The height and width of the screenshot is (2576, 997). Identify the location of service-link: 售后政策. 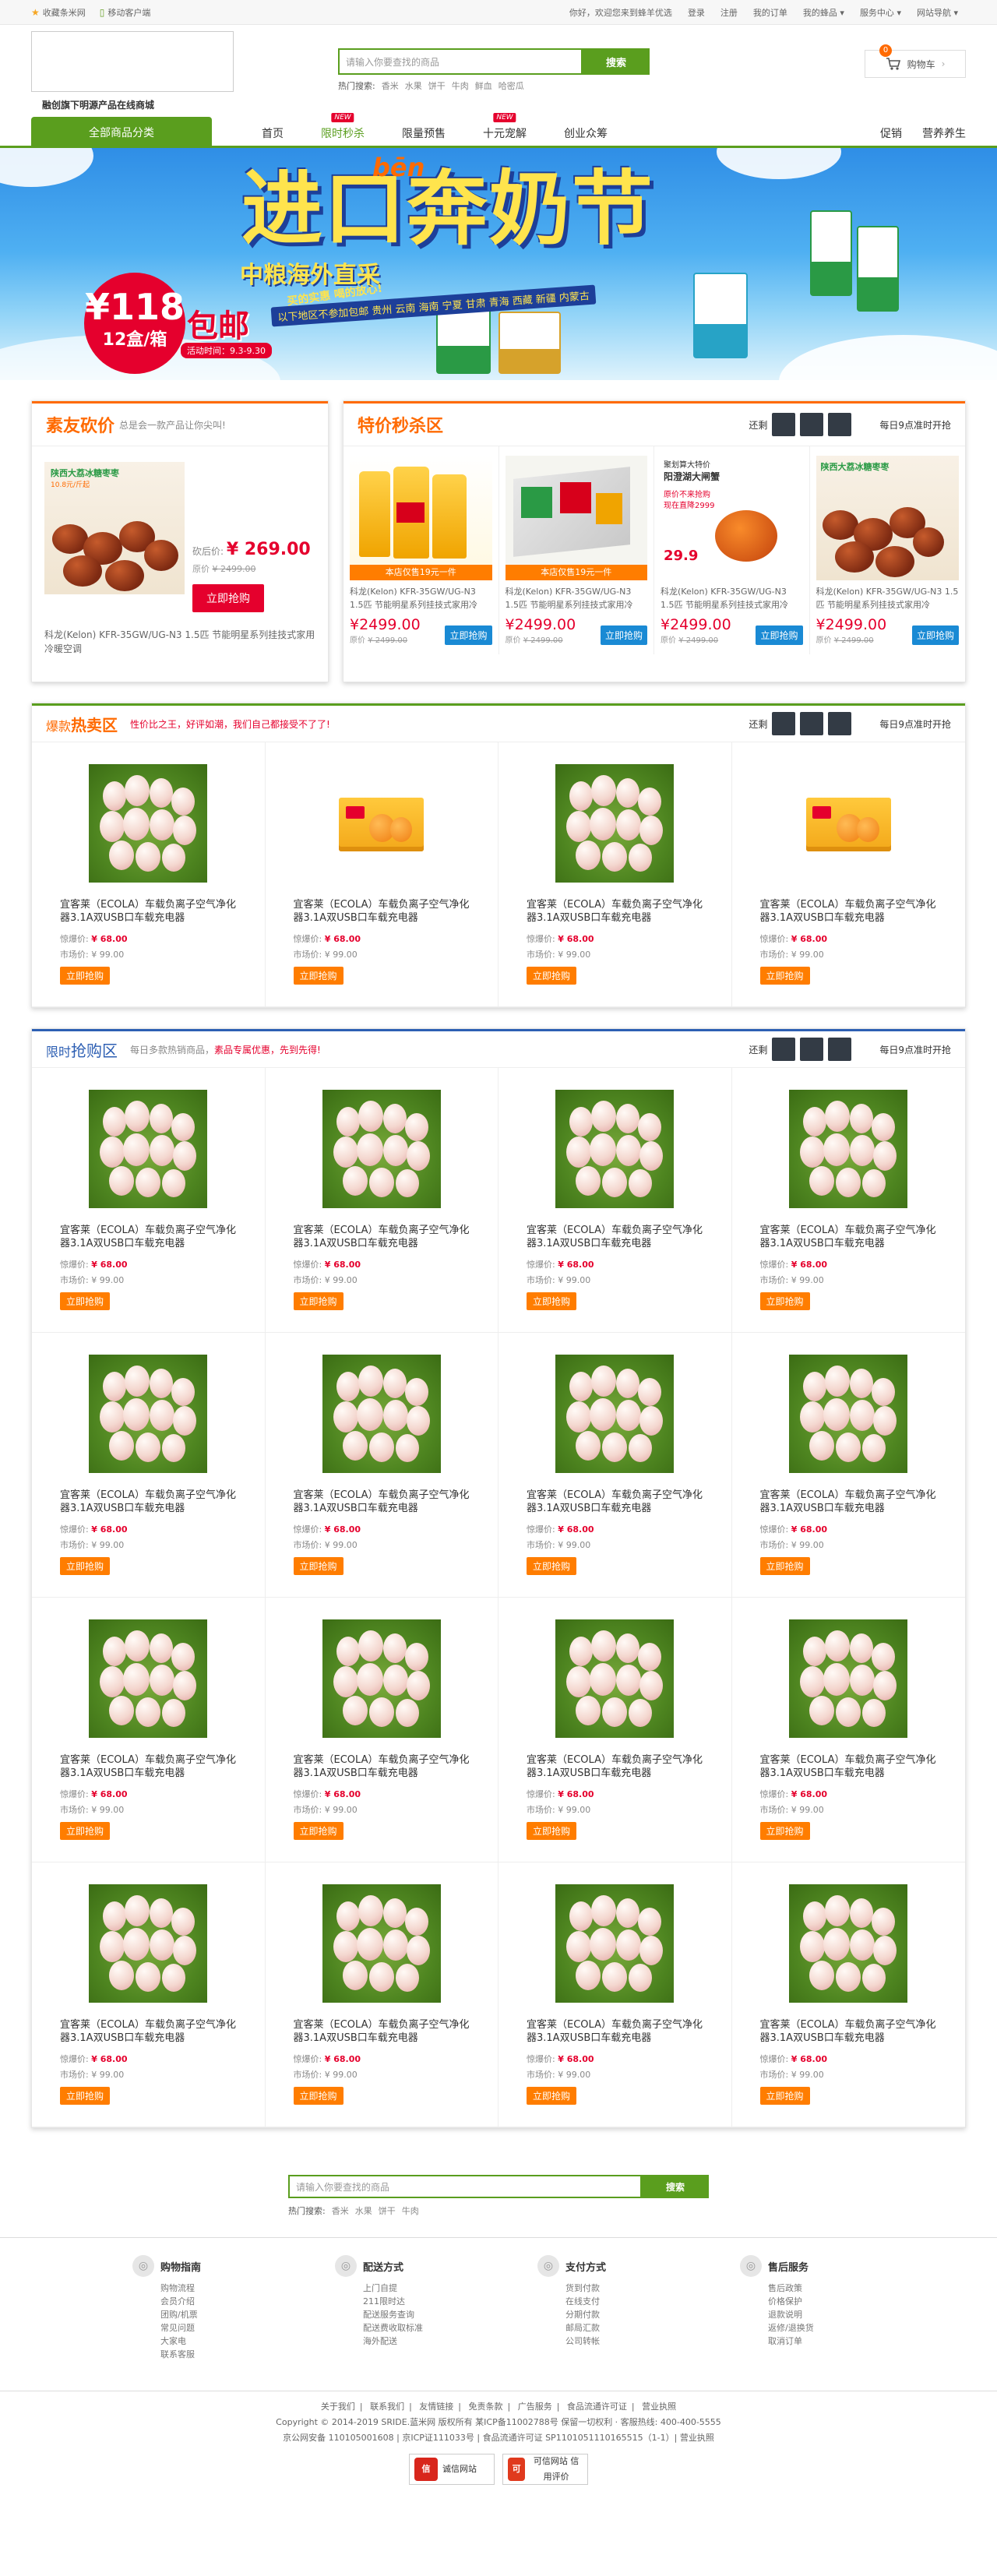
(816, 2288).